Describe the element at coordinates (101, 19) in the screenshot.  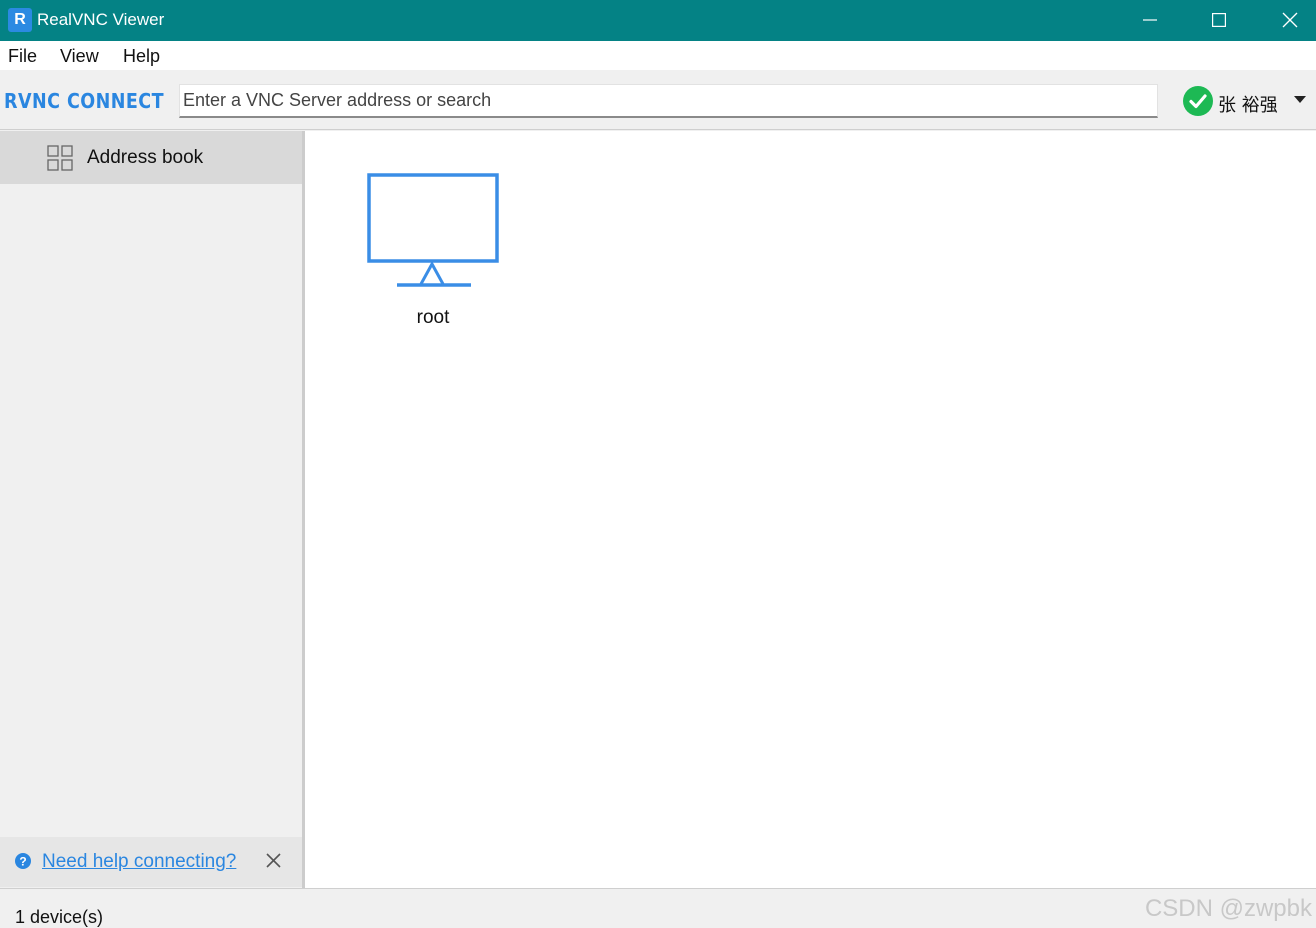
I see `window-title: RealVNC Viewer` at that location.